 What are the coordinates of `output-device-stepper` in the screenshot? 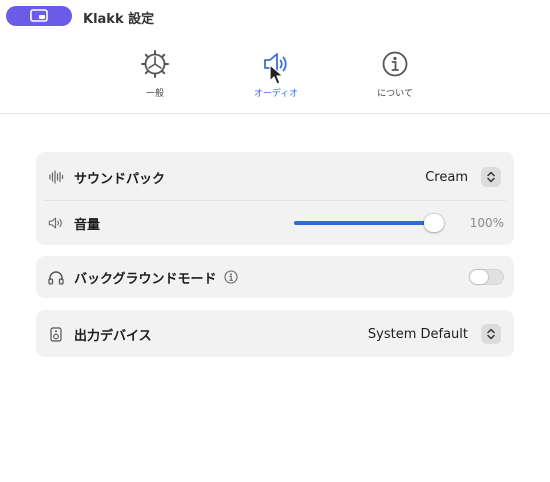 It's located at (491, 334).